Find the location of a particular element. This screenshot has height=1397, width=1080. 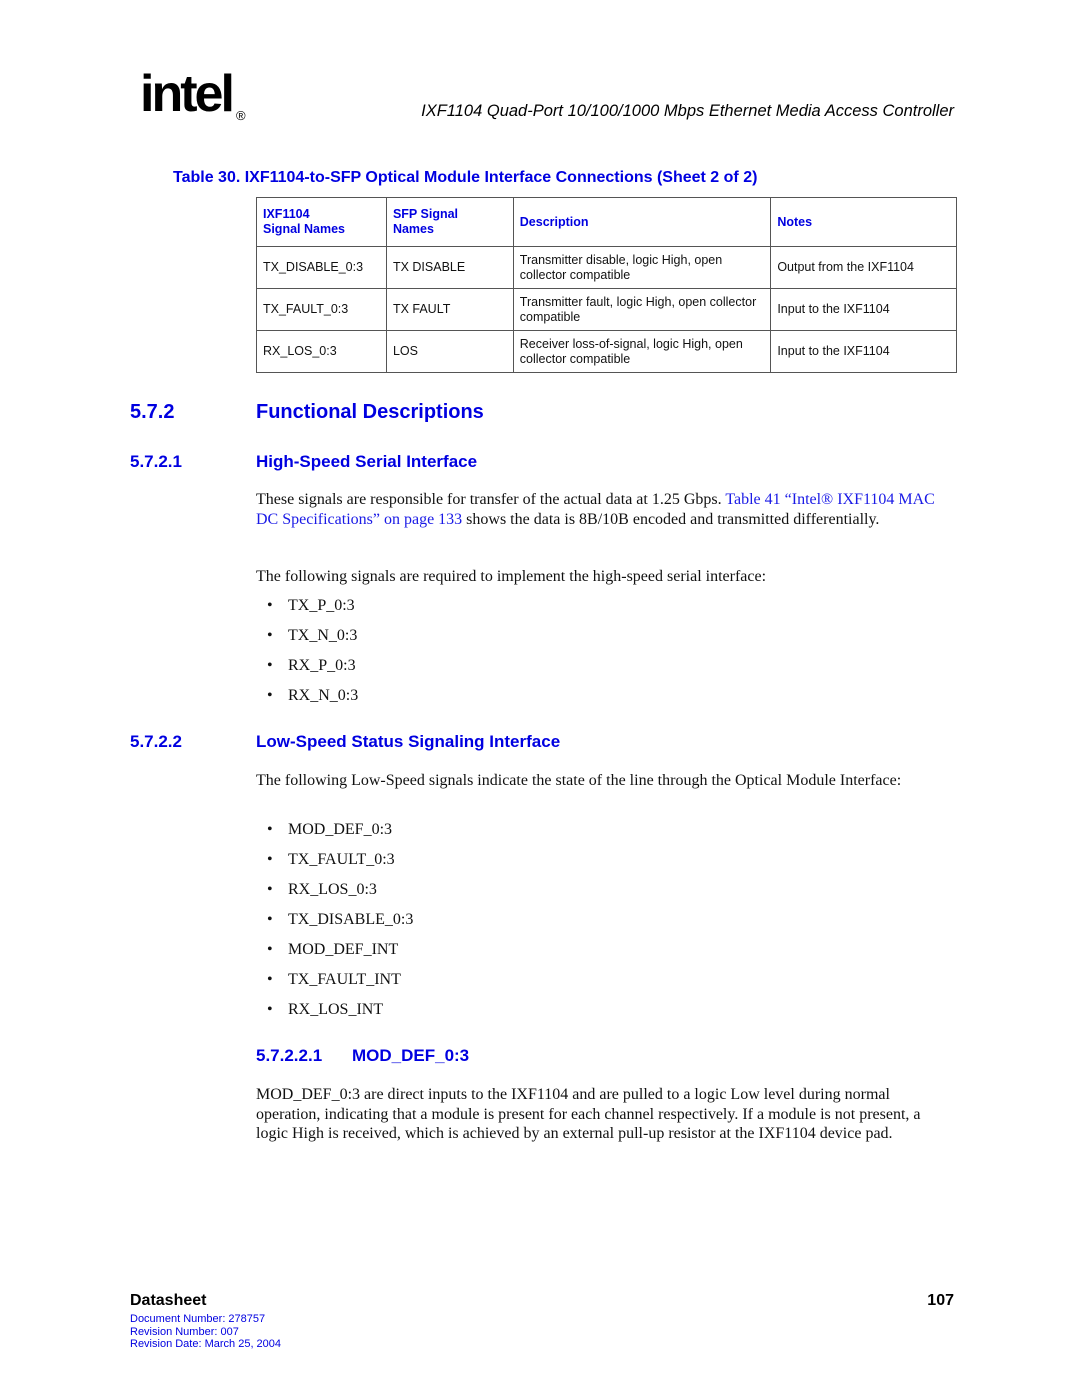

section-number-5-7-2-2: 5.7.2.2 is located at coordinates (156, 741).